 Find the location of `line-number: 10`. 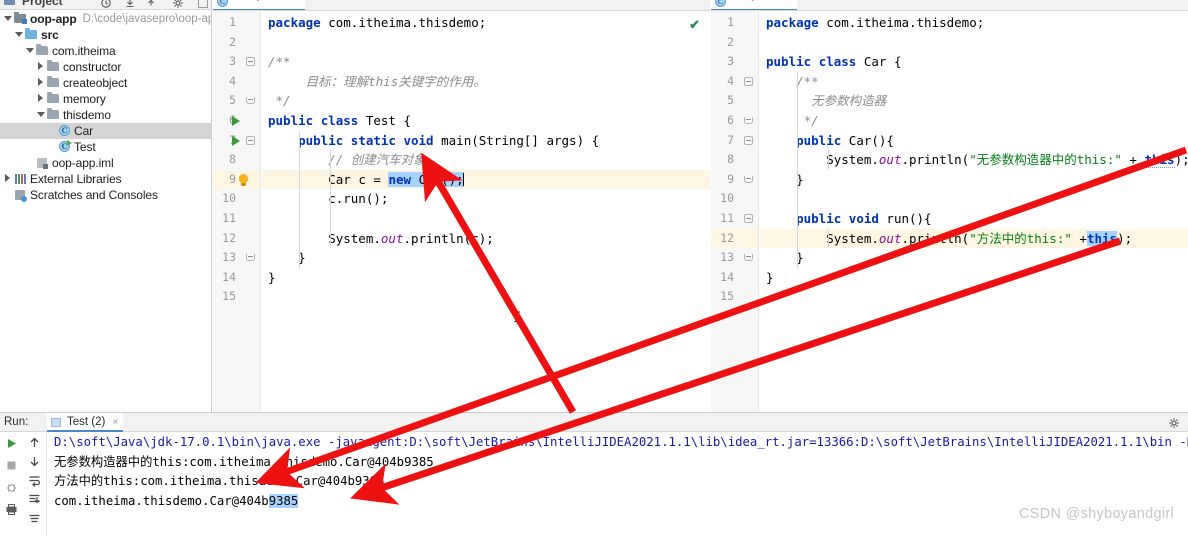

line-number: 10 is located at coordinates (727, 198).